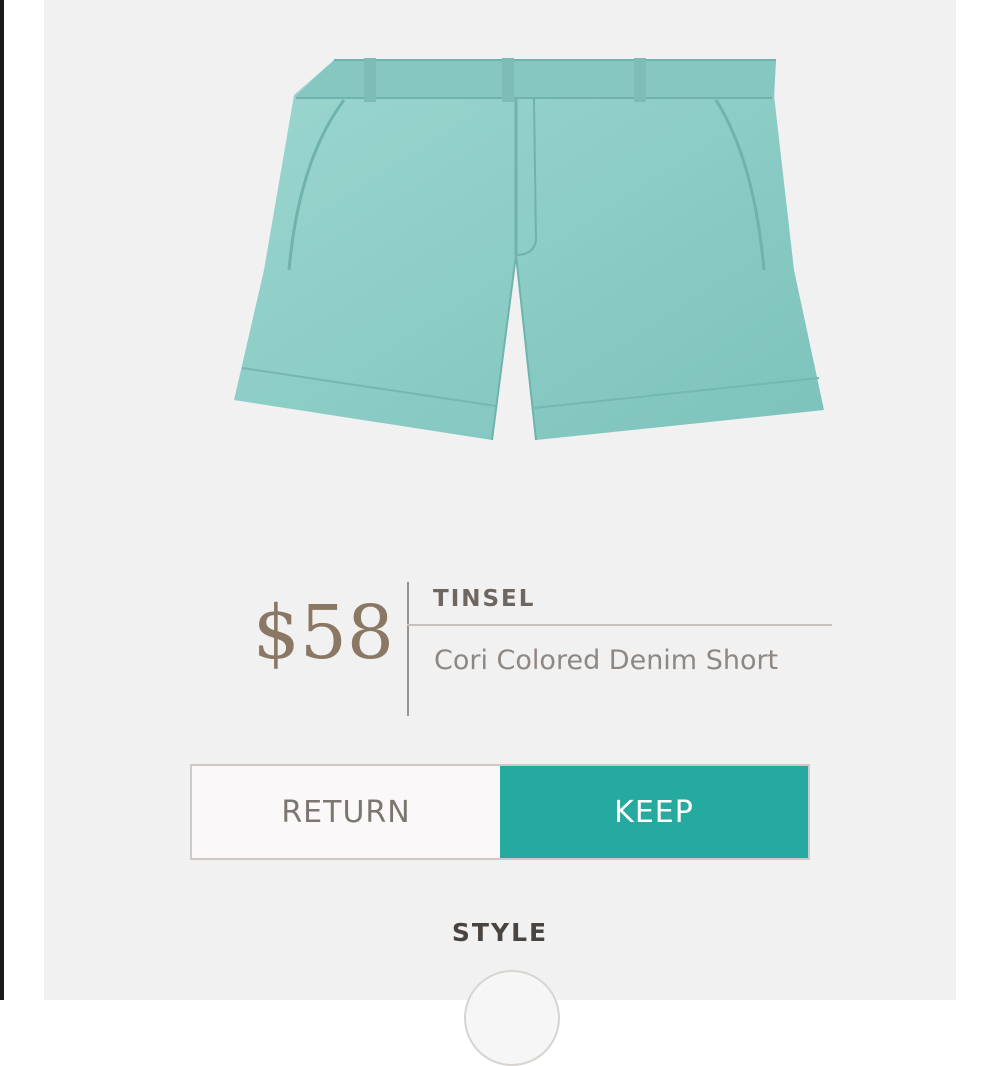  I want to click on horizontal-divider, so click(619, 625).